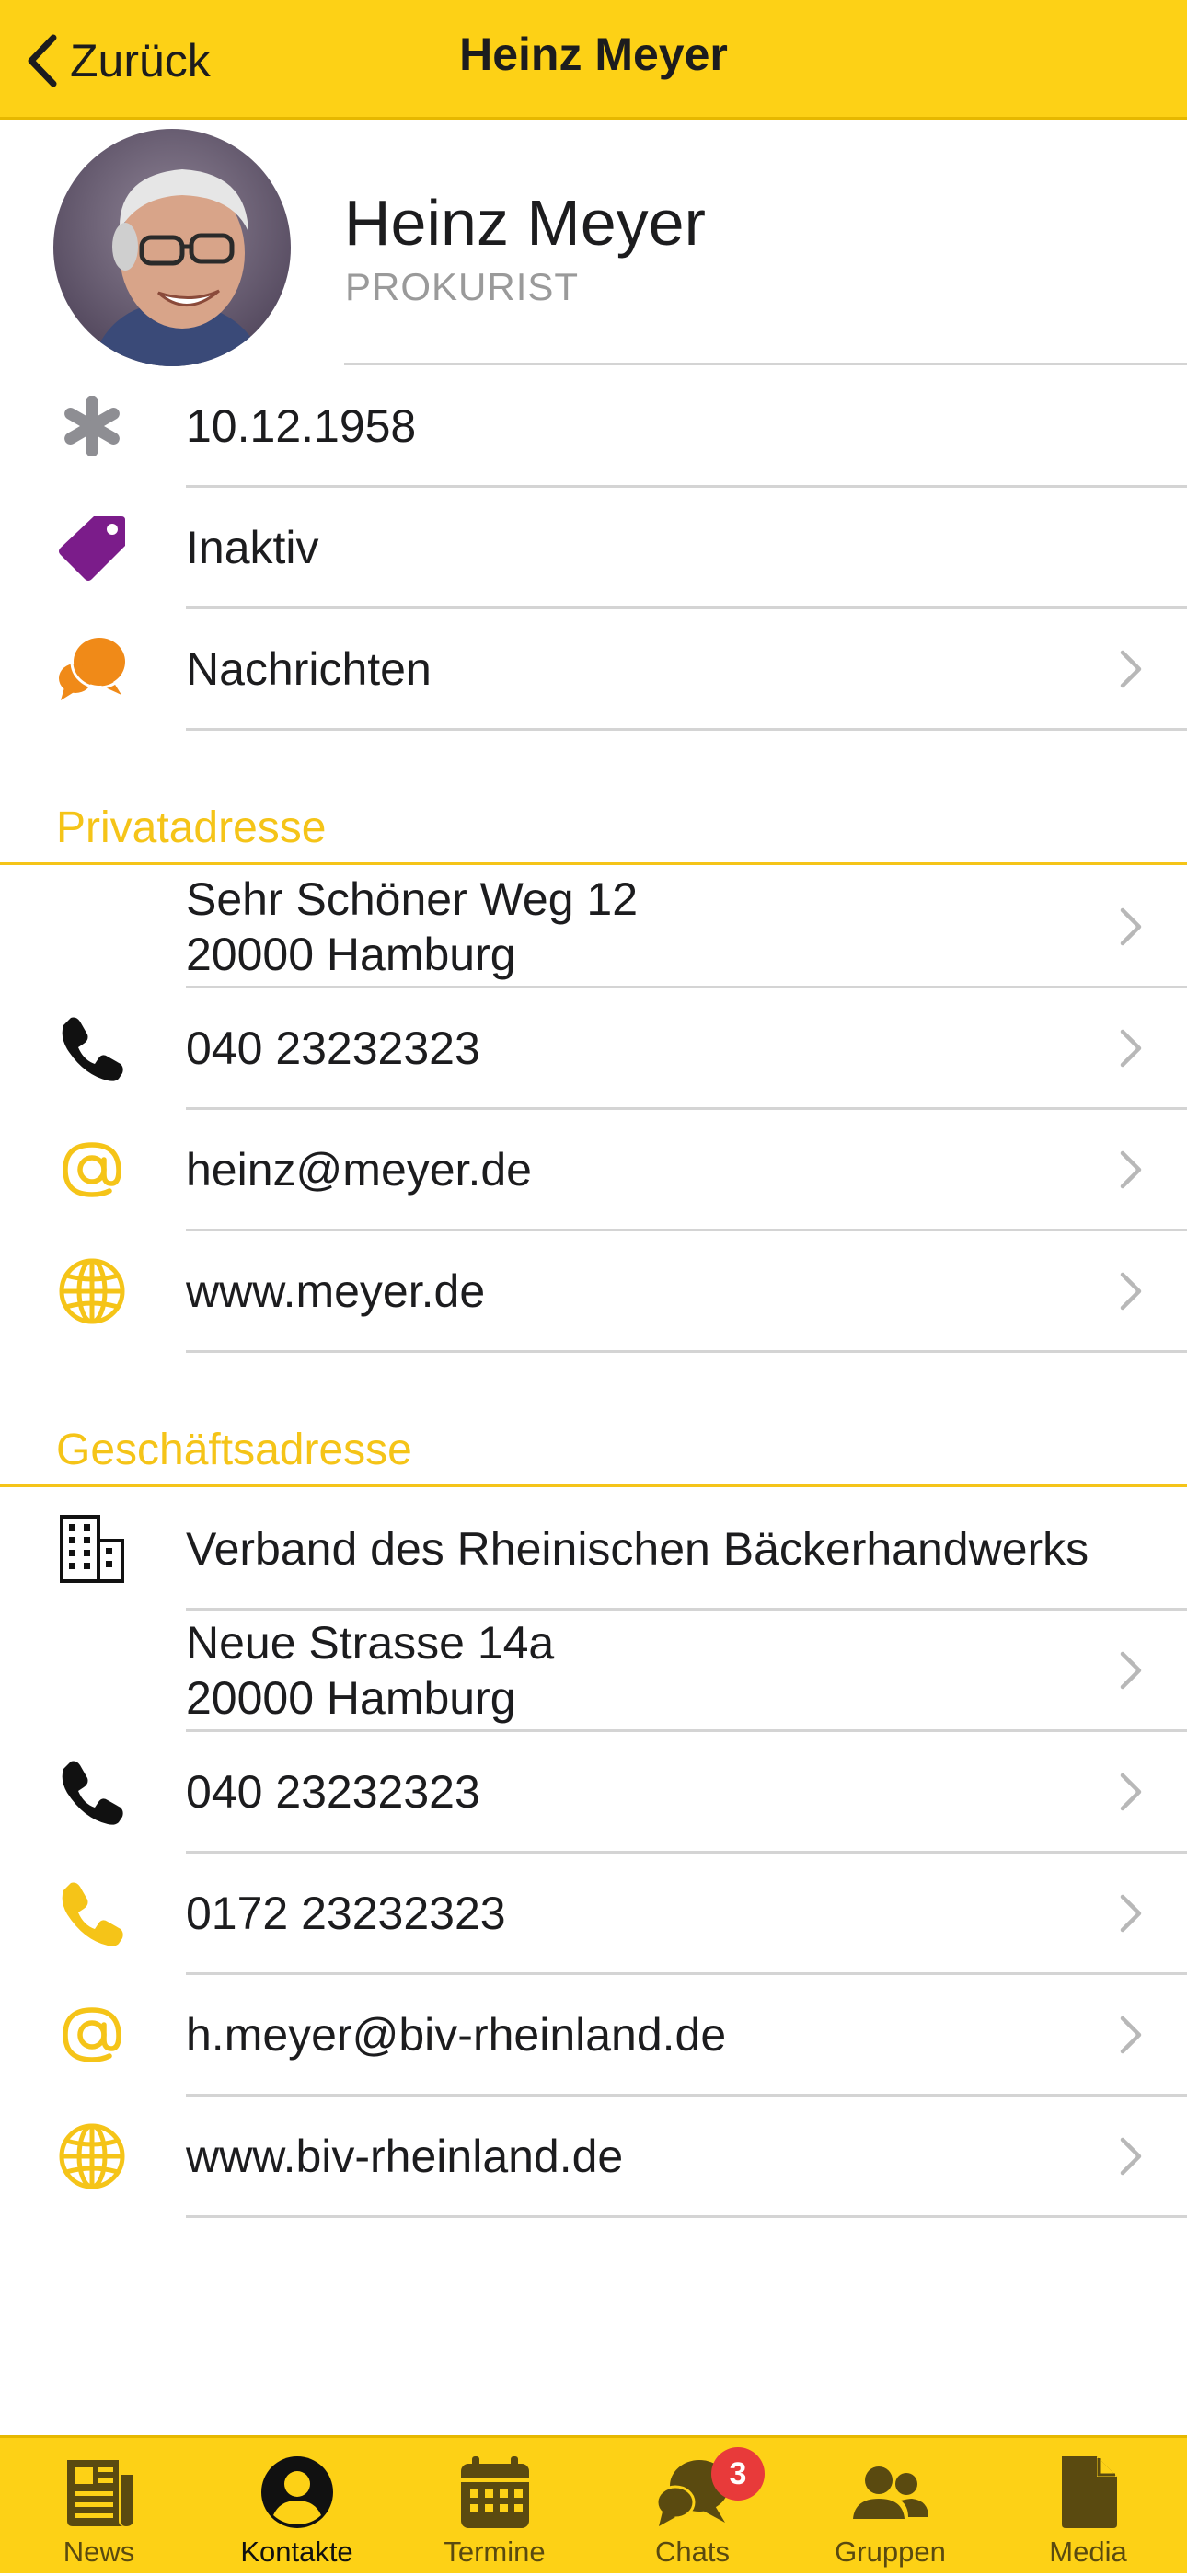 This screenshot has height=2576, width=1187. I want to click on tab-media: Media, so click(1088, 2507).